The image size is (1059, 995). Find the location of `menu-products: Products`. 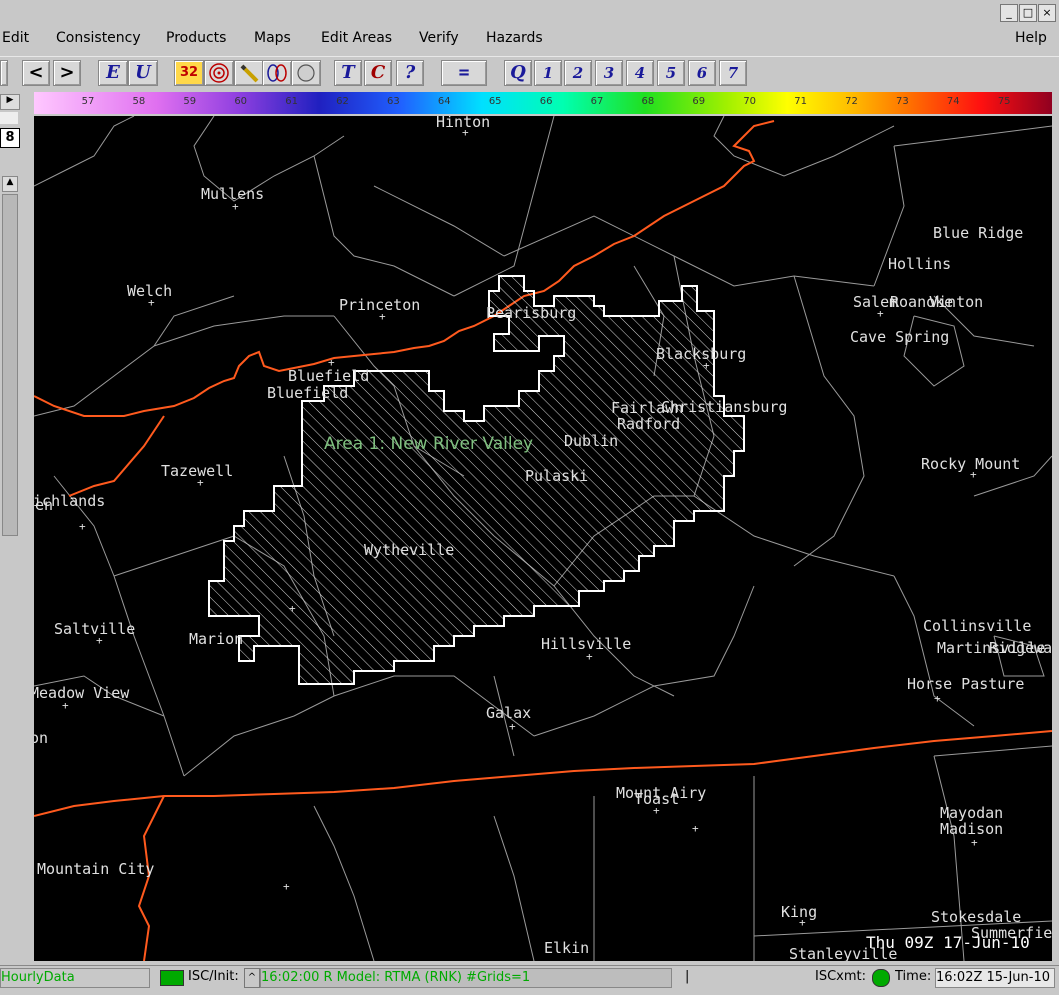

menu-products: Products is located at coordinates (196, 38).